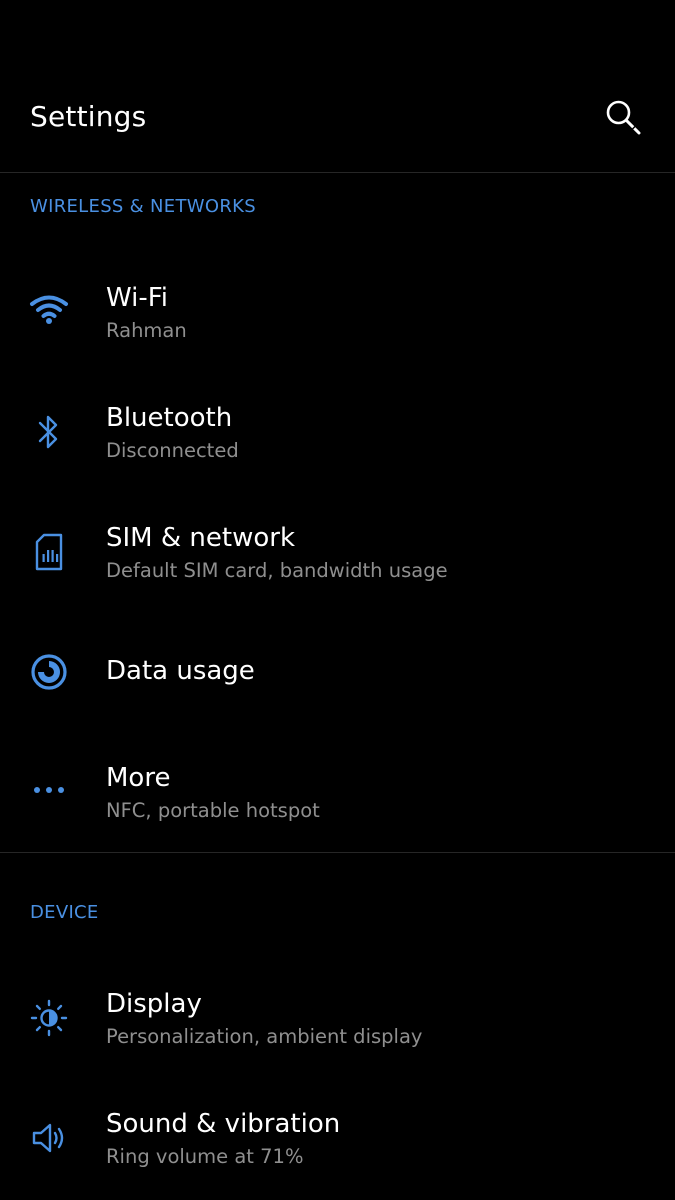  I want to click on app-bar: Settings, so click(337, 86).